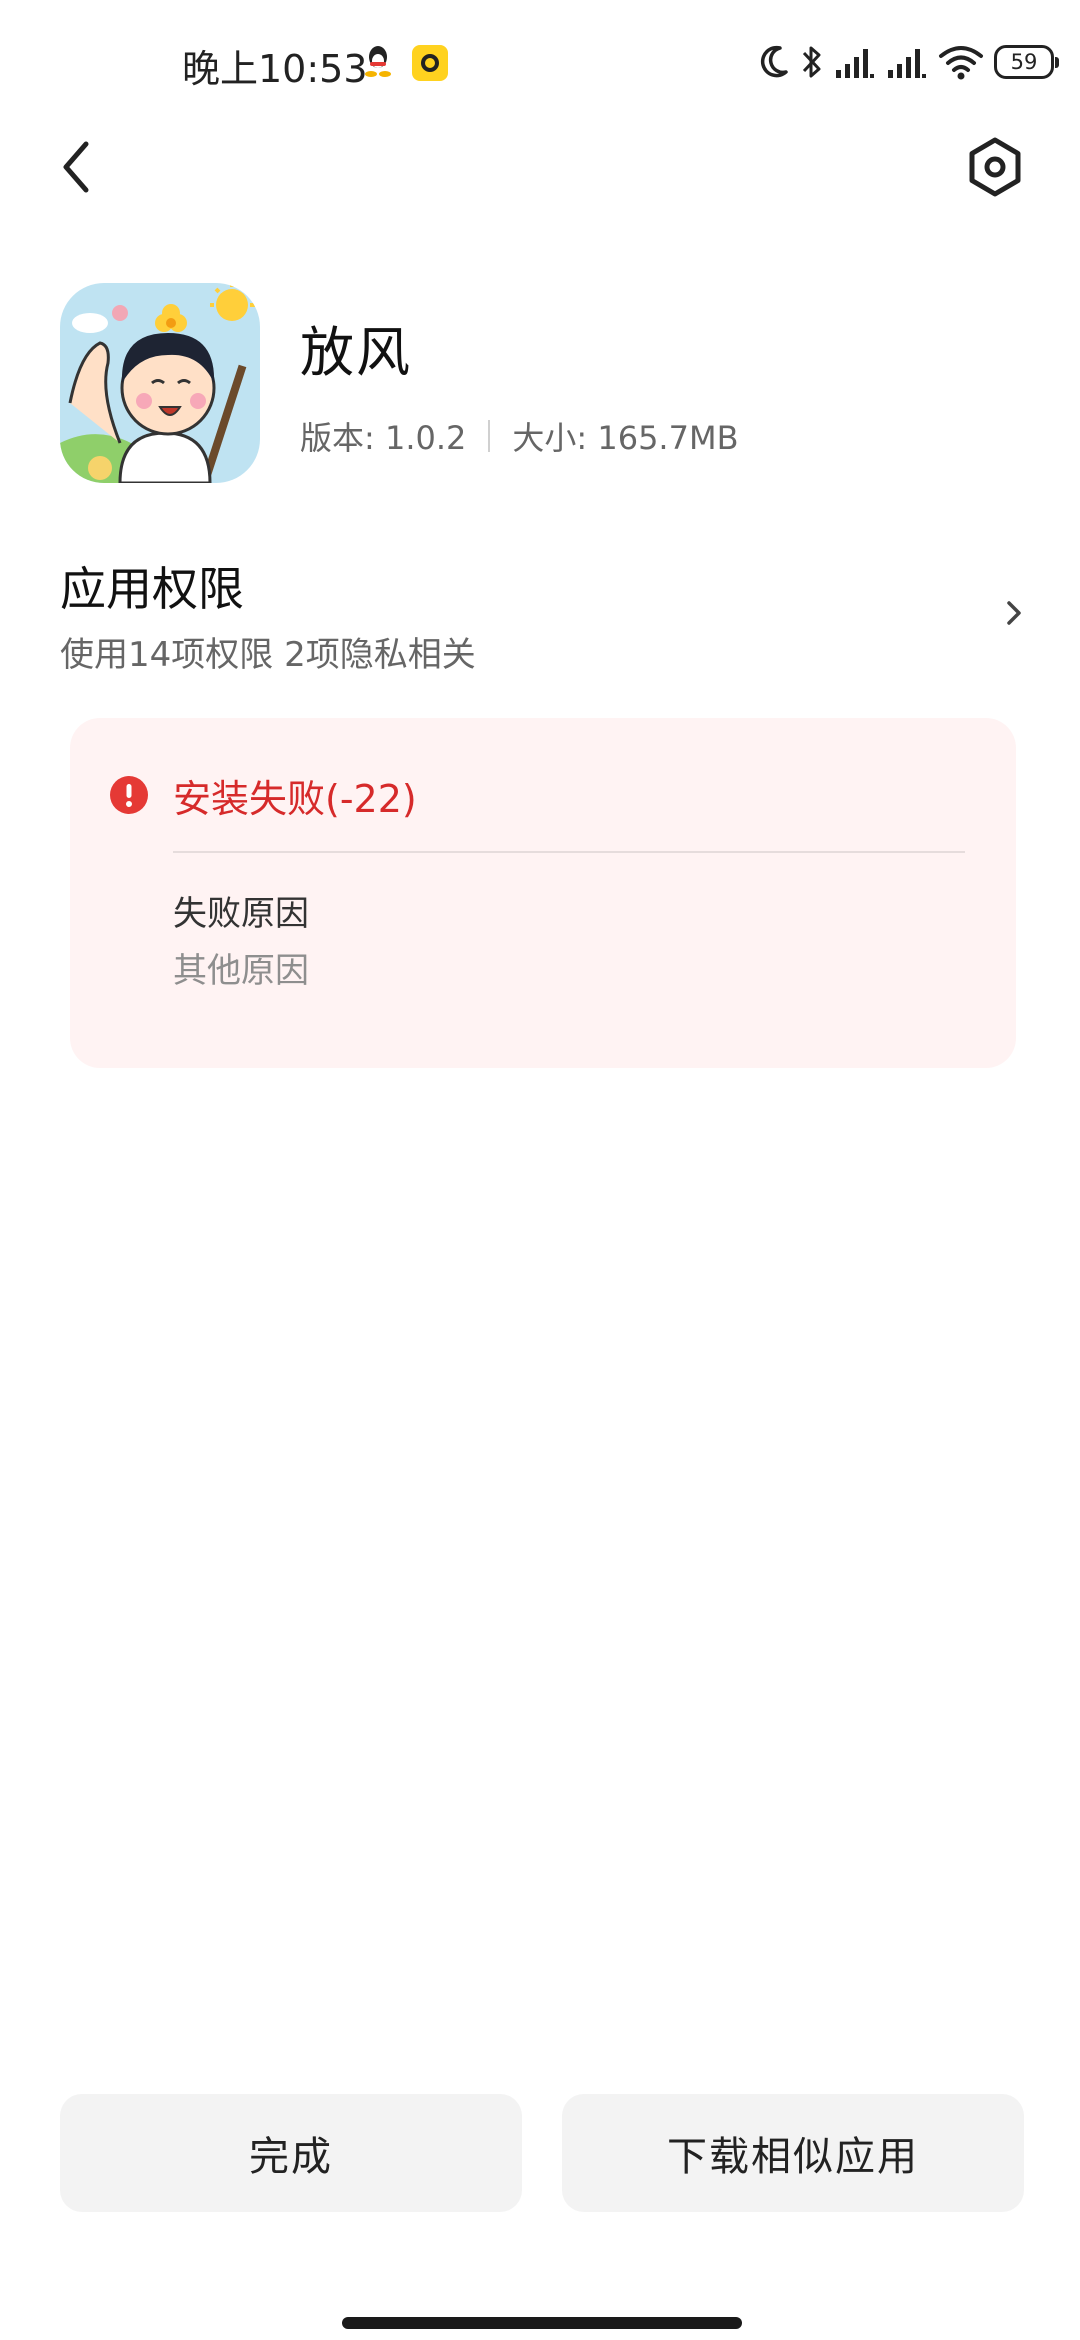 This screenshot has width=1080, height=2340. I want to click on app-notification-icon, so click(430, 63).